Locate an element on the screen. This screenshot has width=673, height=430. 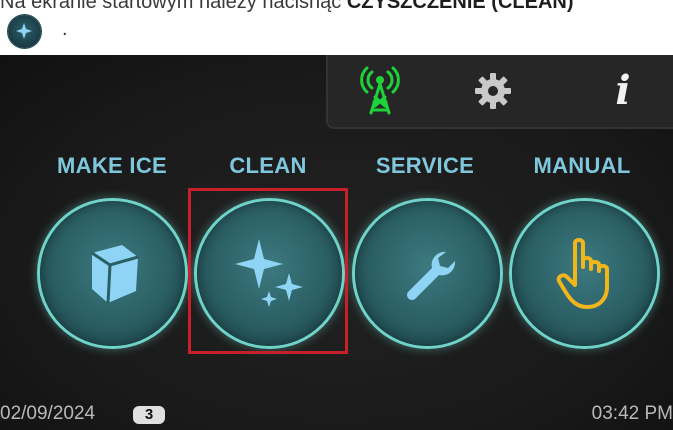
make-ice-button is located at coordinates (112, 273).